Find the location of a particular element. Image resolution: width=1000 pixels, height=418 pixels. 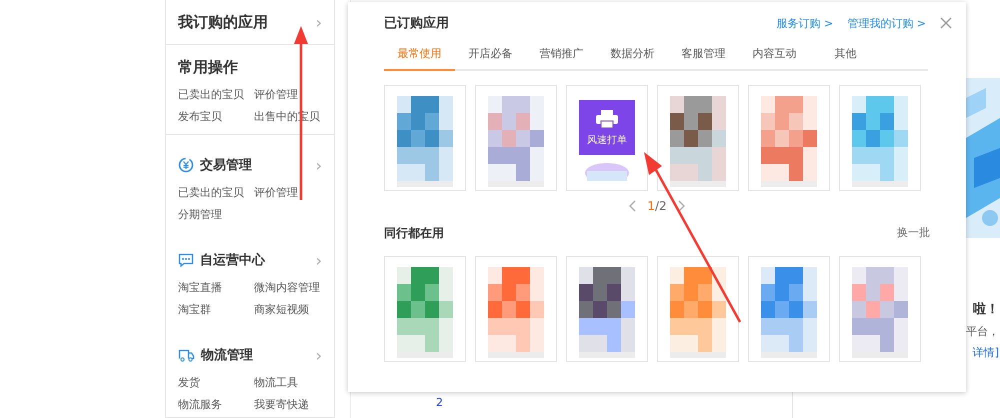

chat-icon is located at coordinates (186, 260).